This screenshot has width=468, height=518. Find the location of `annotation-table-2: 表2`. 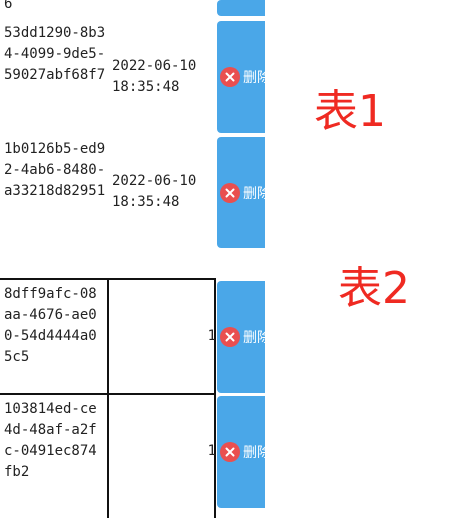

annotation-table-2: 表2 is located at coordinates (374, 288).